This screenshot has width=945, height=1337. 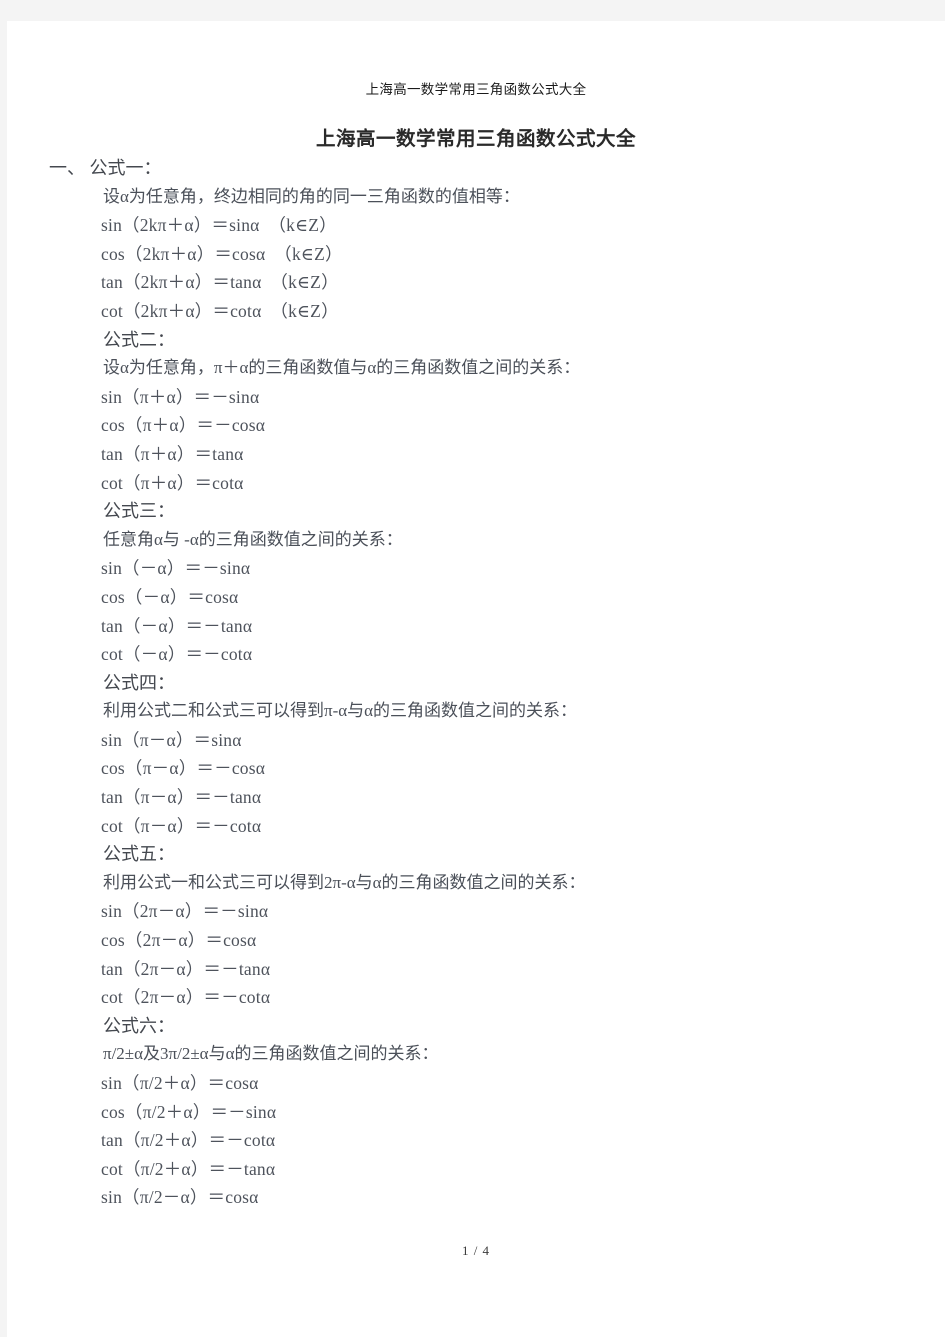 I want to click on formula-line: sin（π＋α）＝－sinα, so click(x=180, y=396).